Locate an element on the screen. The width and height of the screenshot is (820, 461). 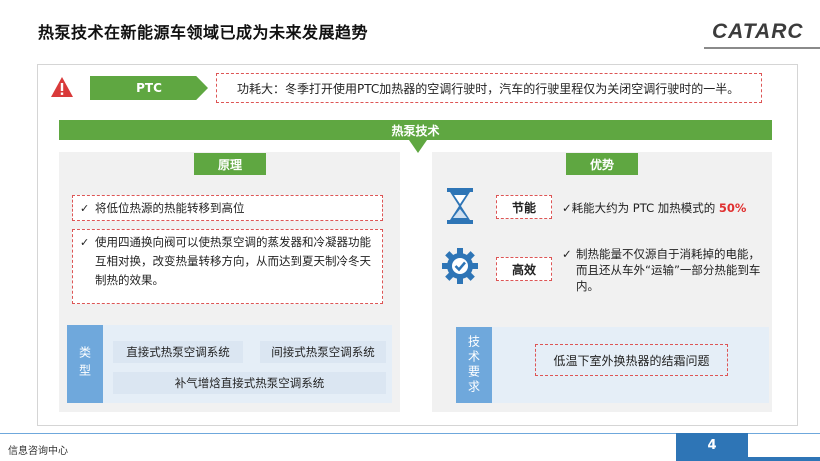
footer-bar is located at coordinates (748, 459).